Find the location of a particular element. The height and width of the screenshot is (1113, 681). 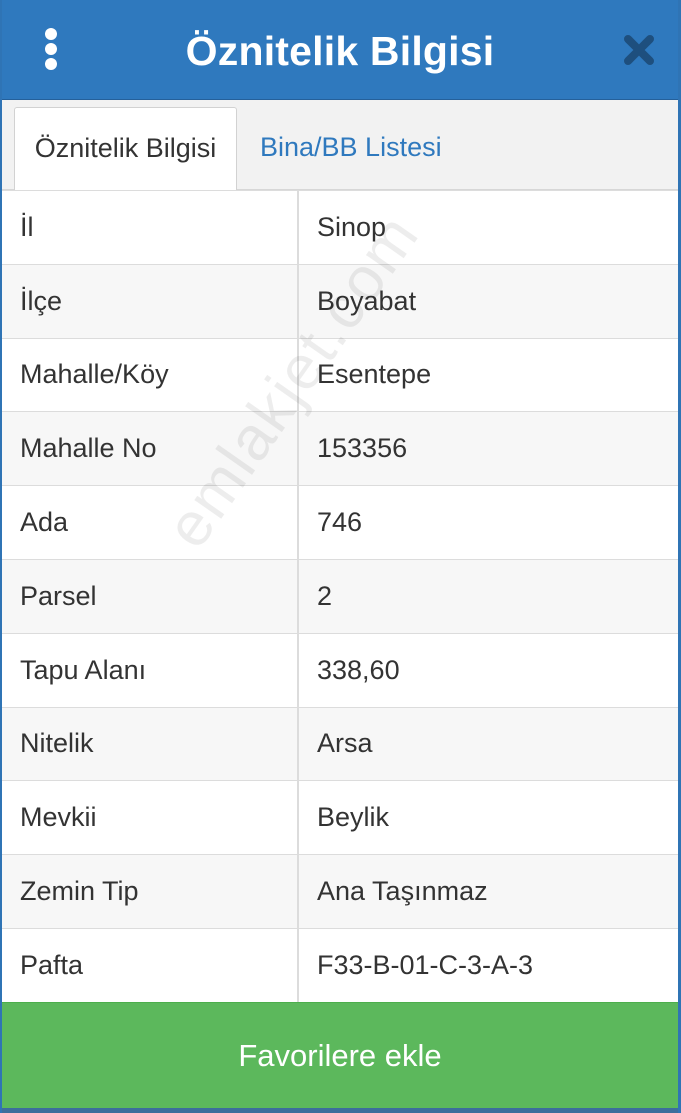

table-row: Mevkii Beylik is located at coordinates (340, 818).